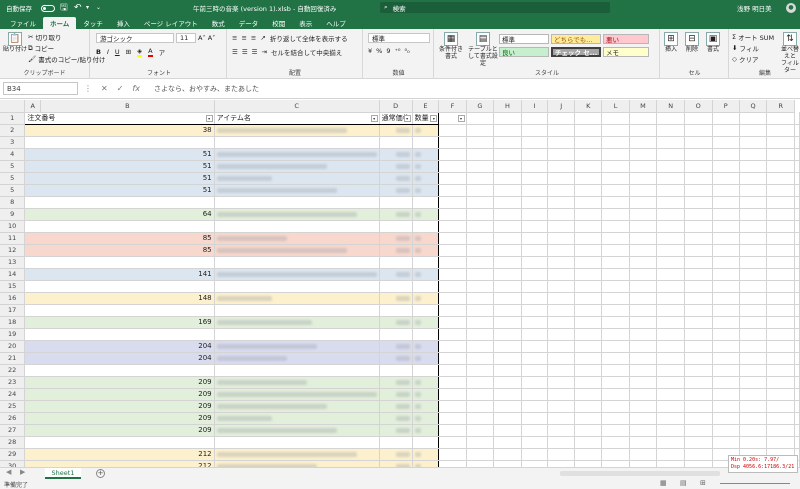  What do you see at coordinates (452, 118) in the screenshot?
I see `empty-cell: ▾` at bounding box center [452, 118].